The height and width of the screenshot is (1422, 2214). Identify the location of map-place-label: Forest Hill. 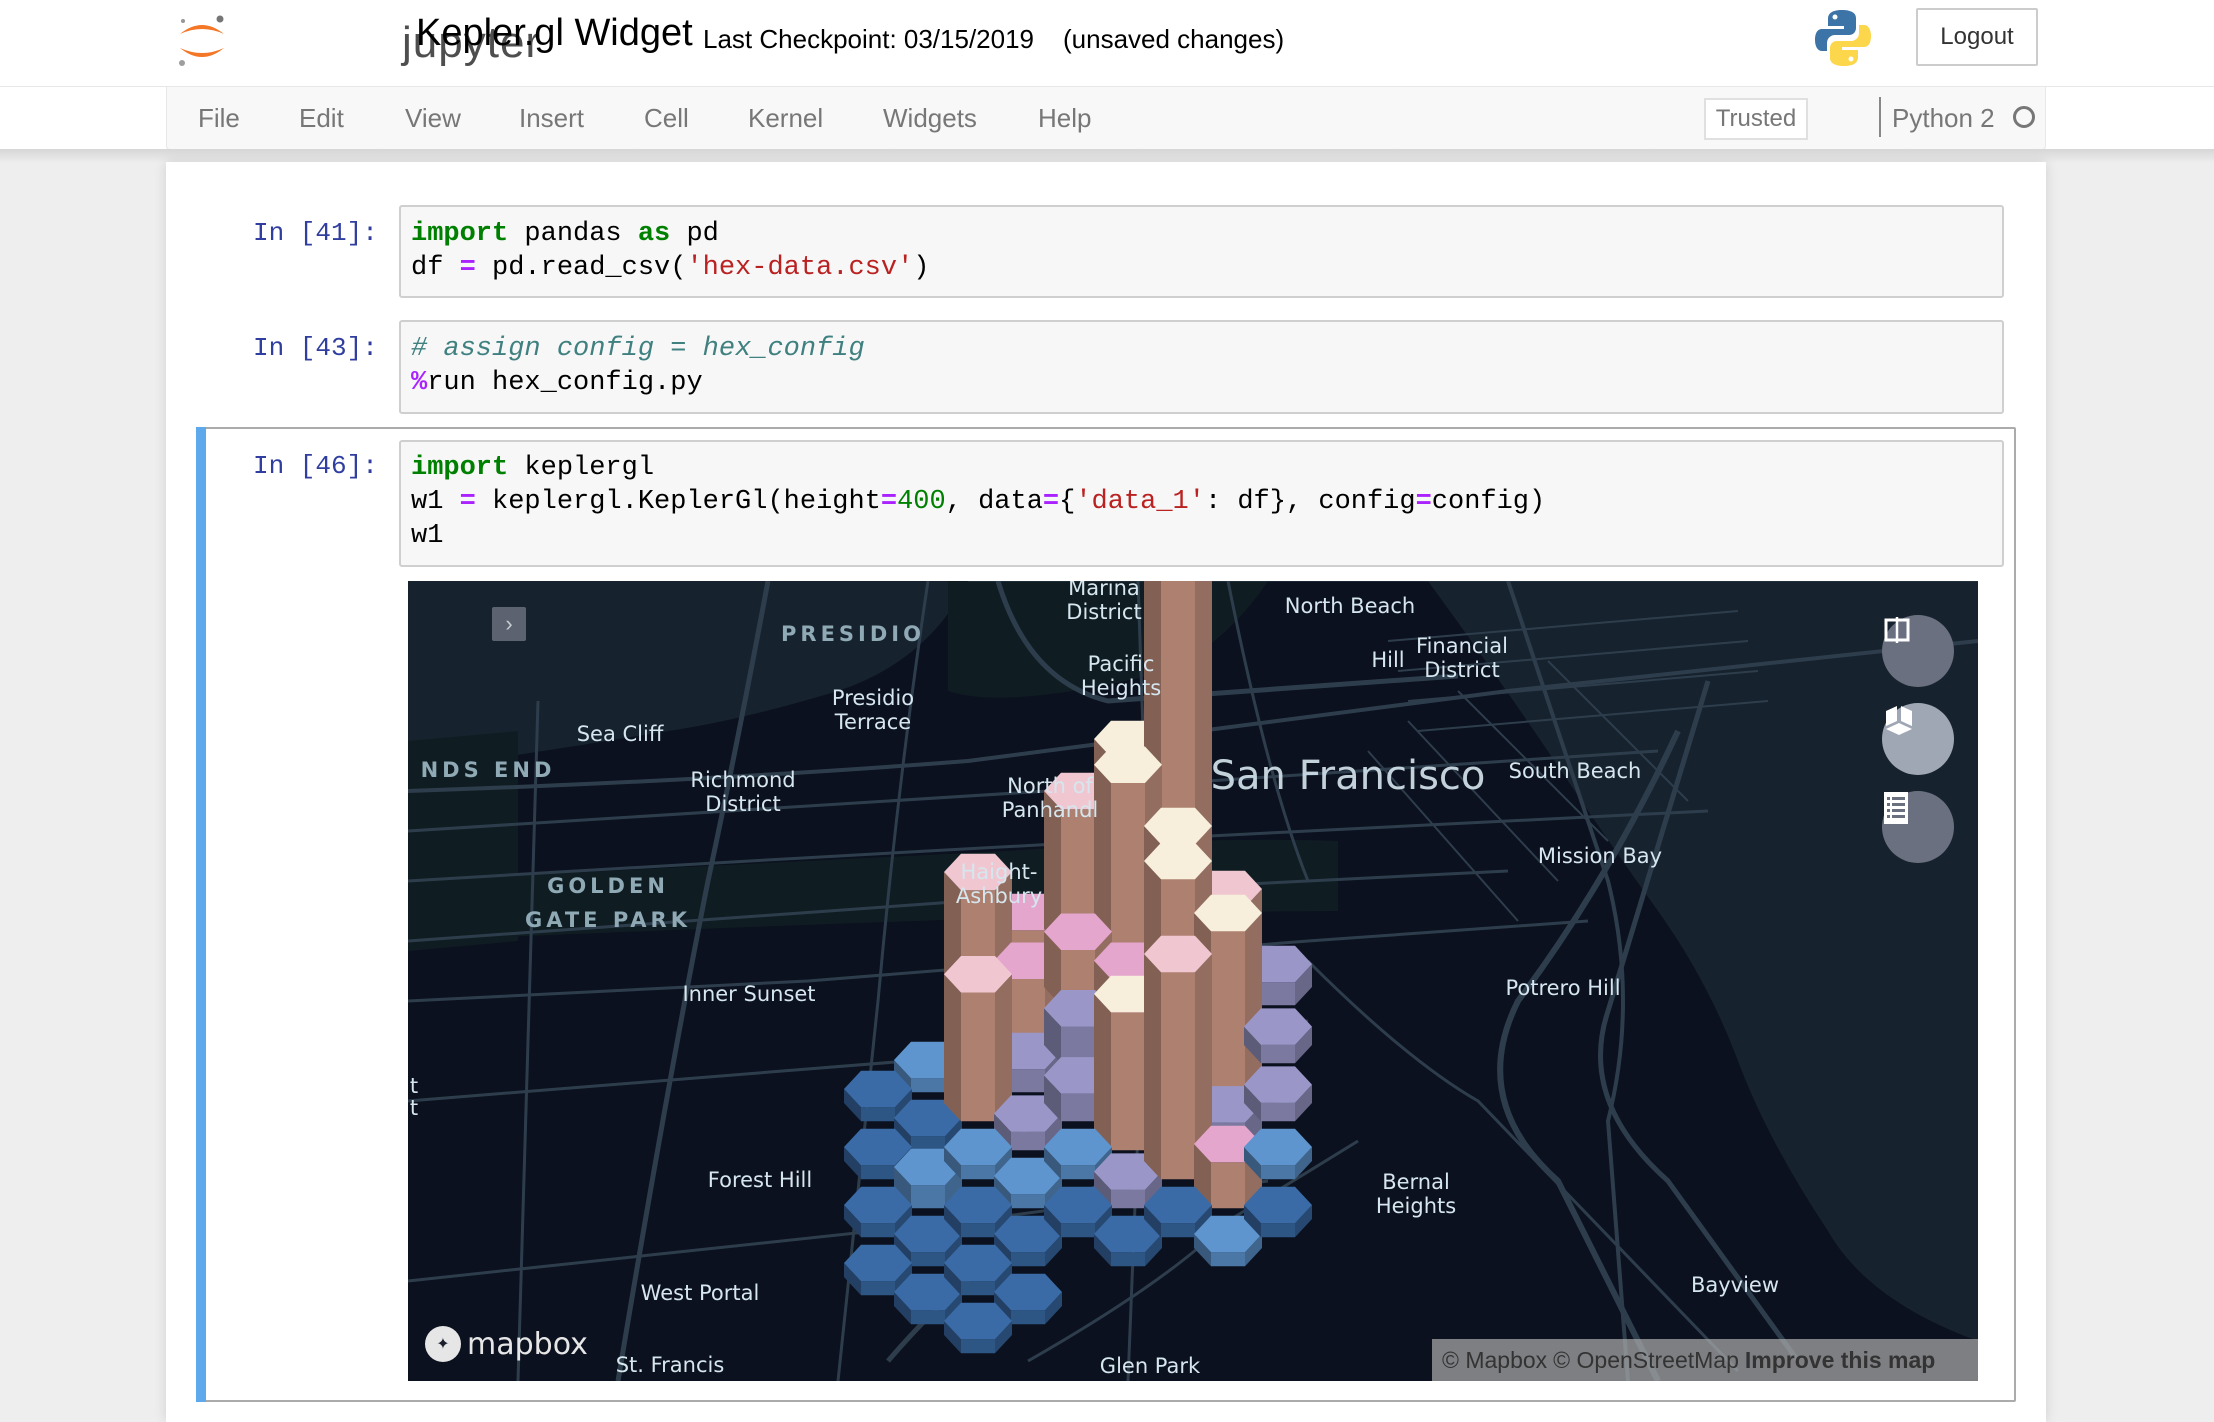
(760, 1180).